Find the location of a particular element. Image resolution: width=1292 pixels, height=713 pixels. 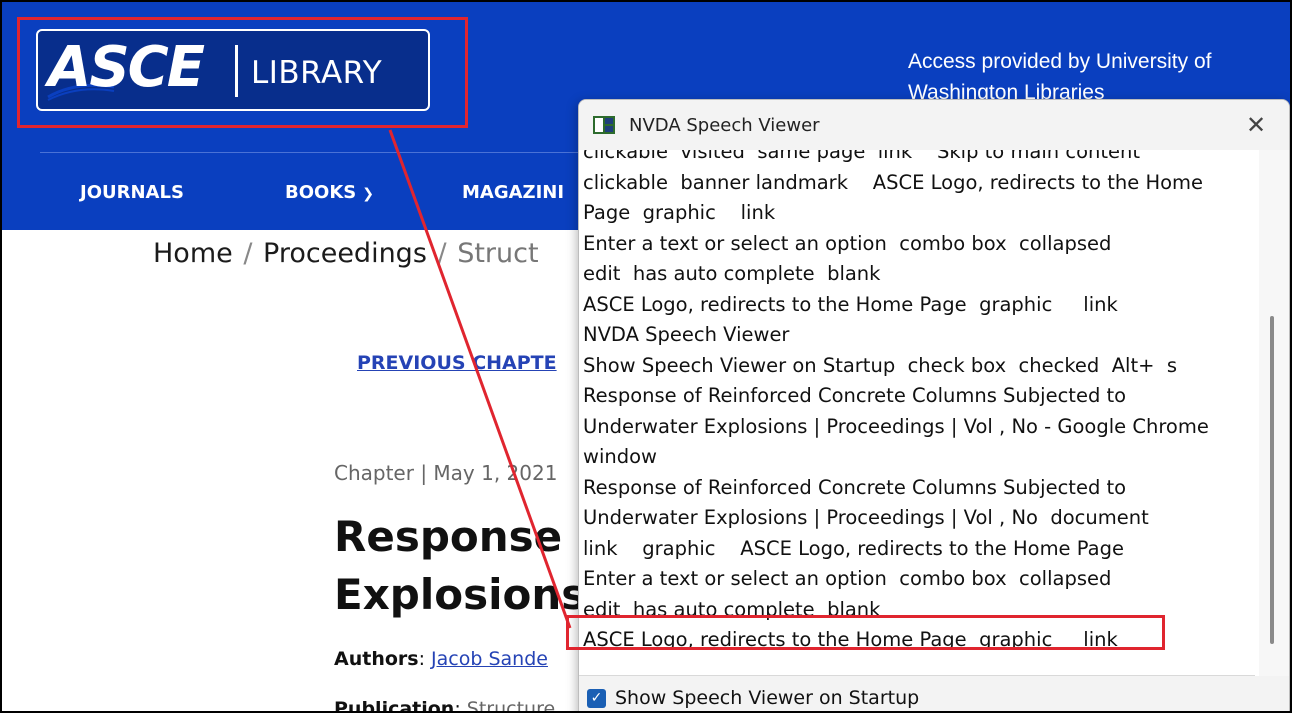

show-on-startup-checkbox: ✓ is located at coordinates (596, 698).